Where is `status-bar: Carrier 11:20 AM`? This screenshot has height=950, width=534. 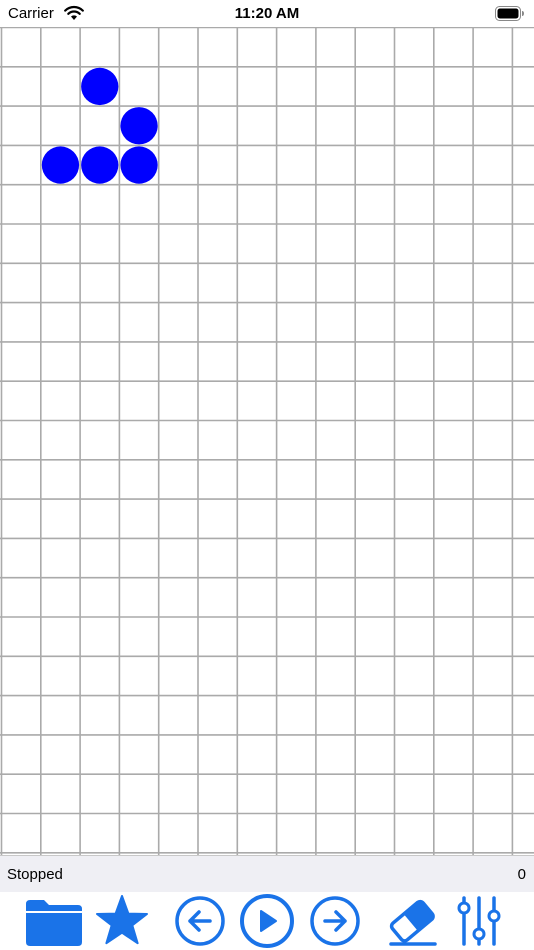
status-bar: Carrier 11:20 AM is located at coordinates (267, 13).